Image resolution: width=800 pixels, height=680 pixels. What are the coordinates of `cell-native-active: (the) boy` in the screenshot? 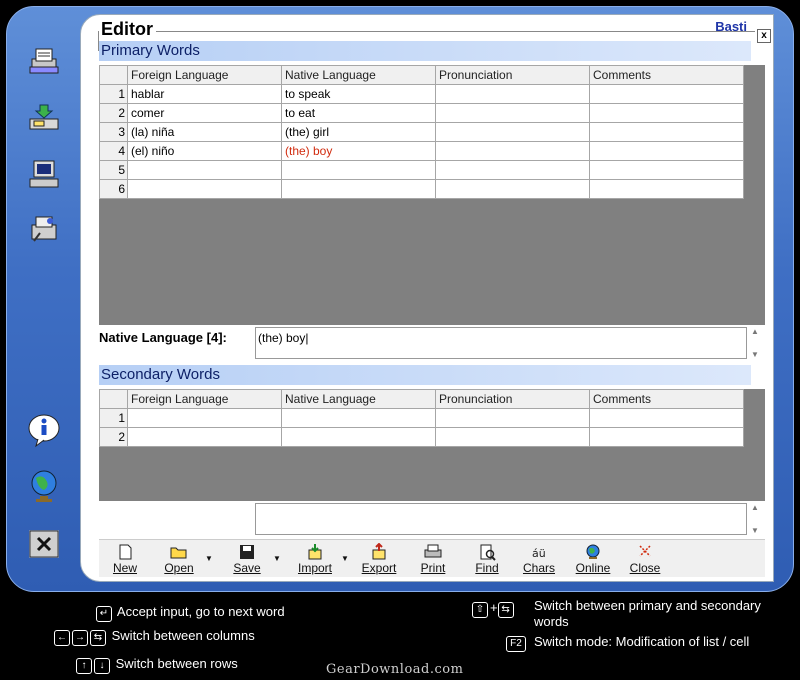 It's located at (358, 151).